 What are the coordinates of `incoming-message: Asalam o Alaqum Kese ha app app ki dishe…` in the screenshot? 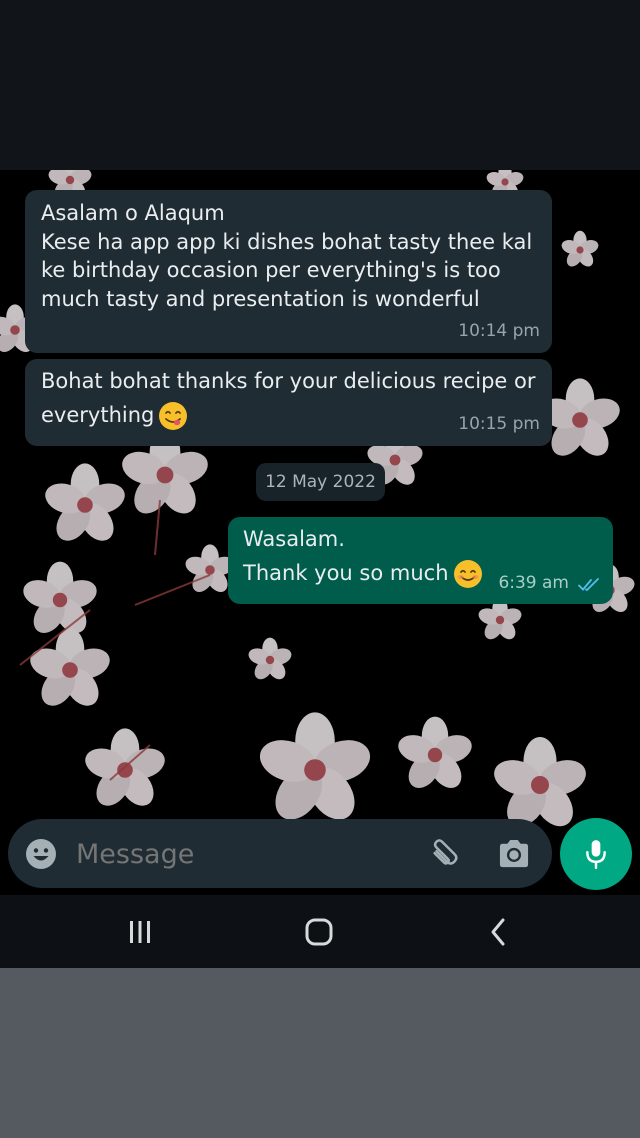 It's located at (288, 271).